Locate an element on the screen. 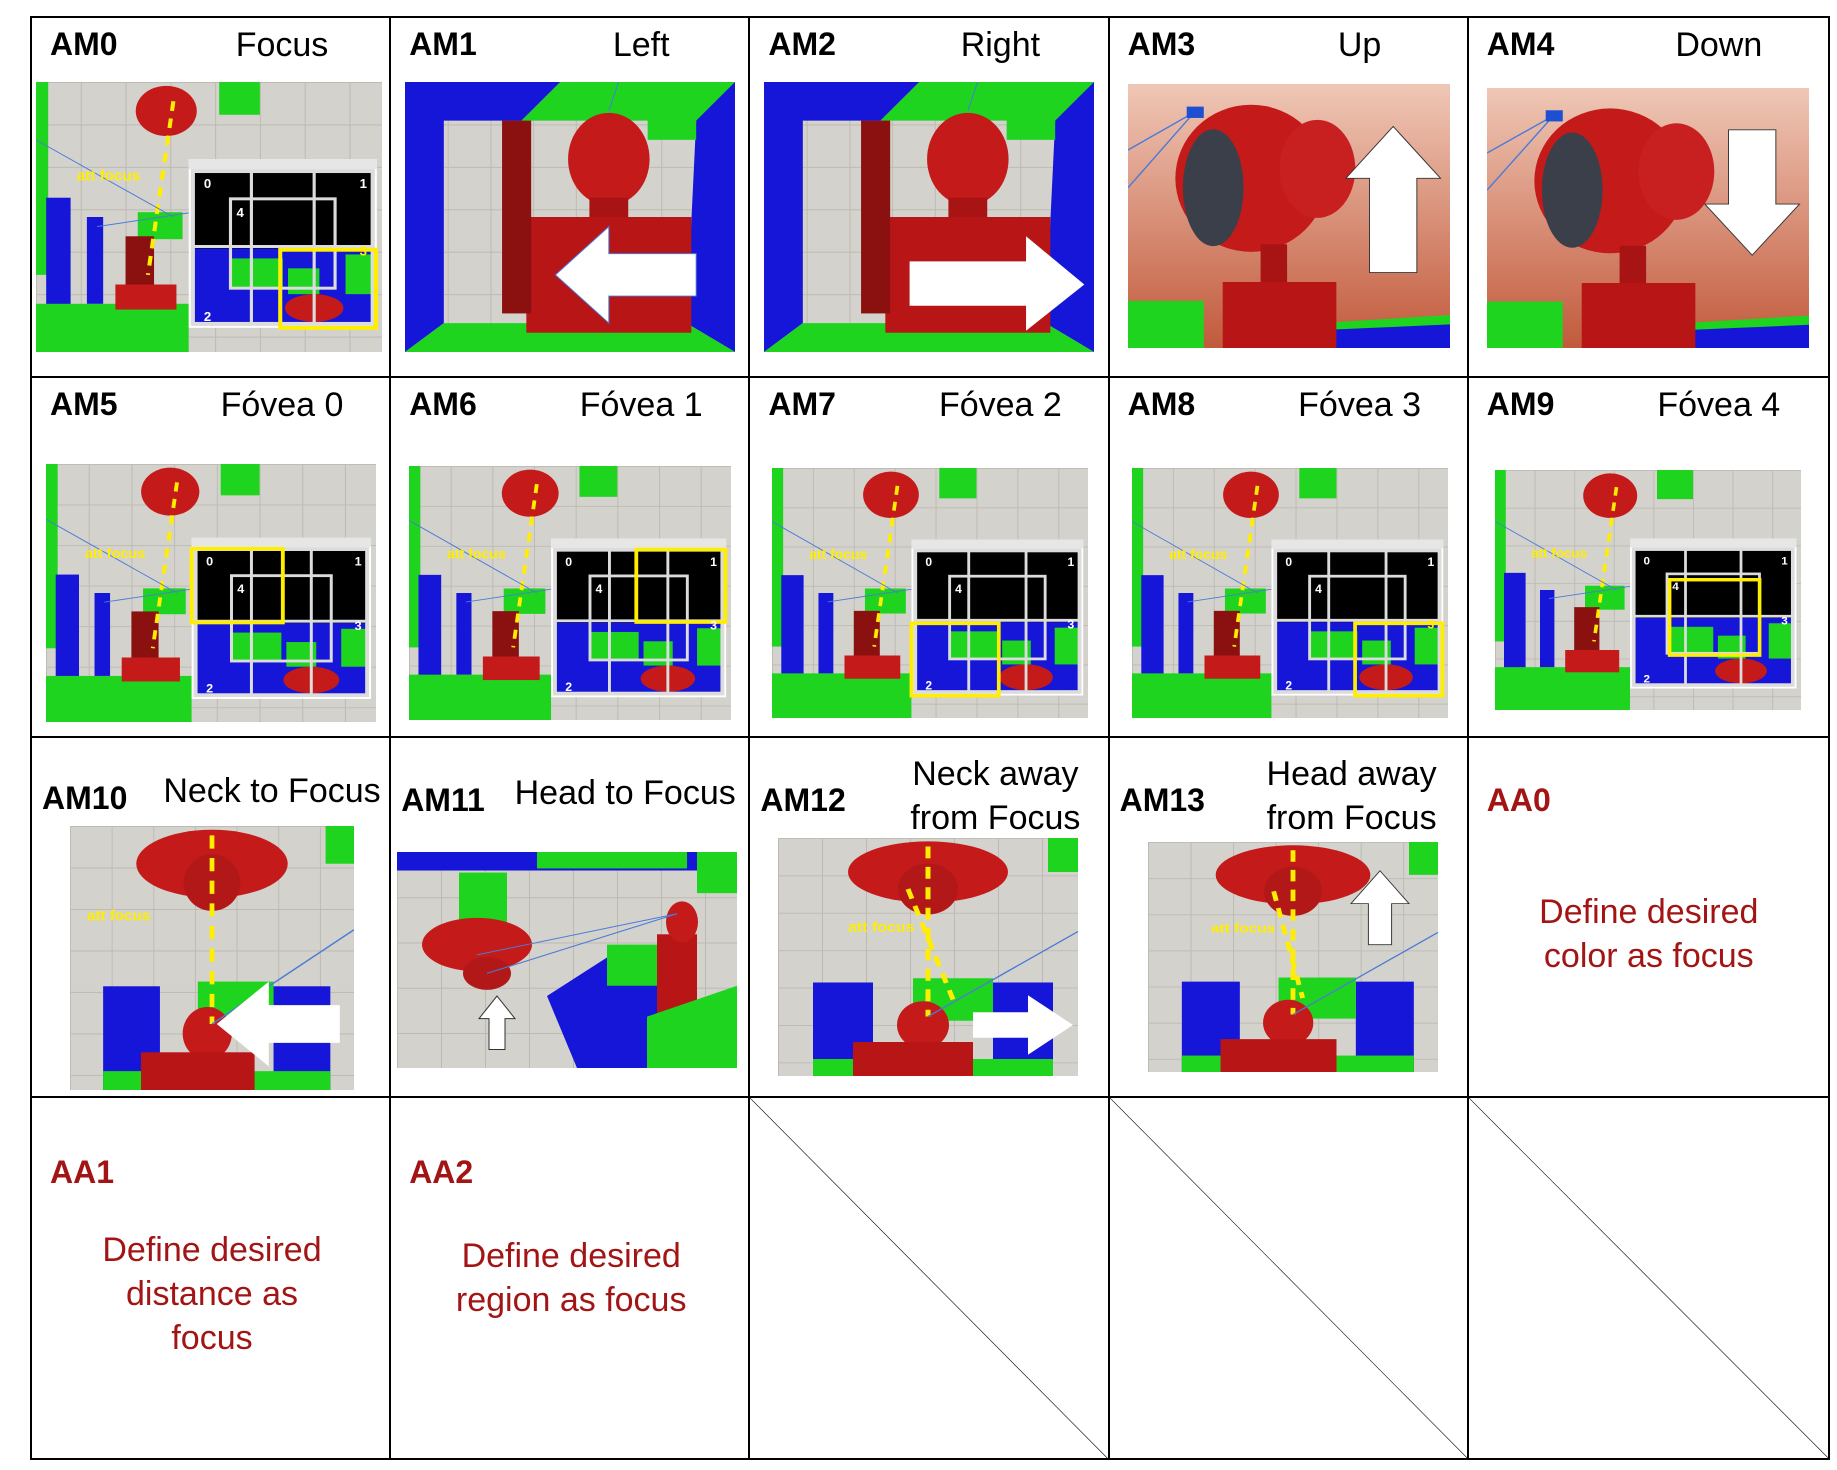  cell-am0: AM0 Focus att focus 0 1 2 3 4 is located at coordinates (212, 198).